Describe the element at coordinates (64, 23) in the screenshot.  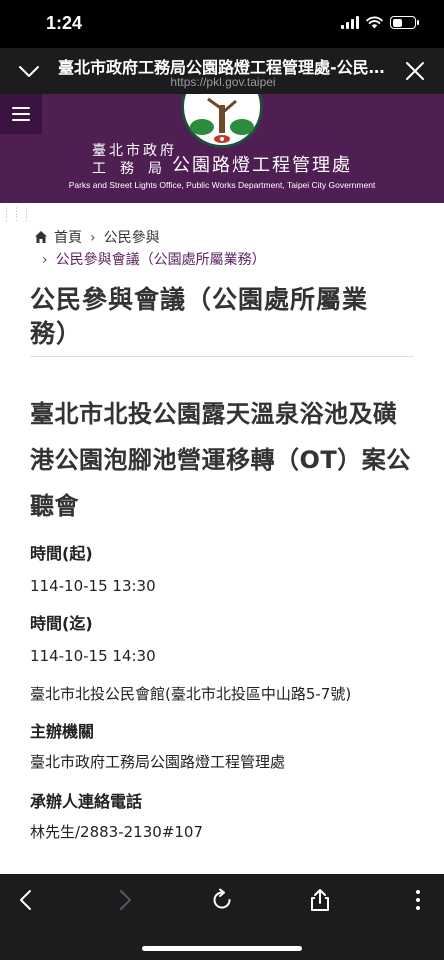
I see `status-time: 1:24` at that location.